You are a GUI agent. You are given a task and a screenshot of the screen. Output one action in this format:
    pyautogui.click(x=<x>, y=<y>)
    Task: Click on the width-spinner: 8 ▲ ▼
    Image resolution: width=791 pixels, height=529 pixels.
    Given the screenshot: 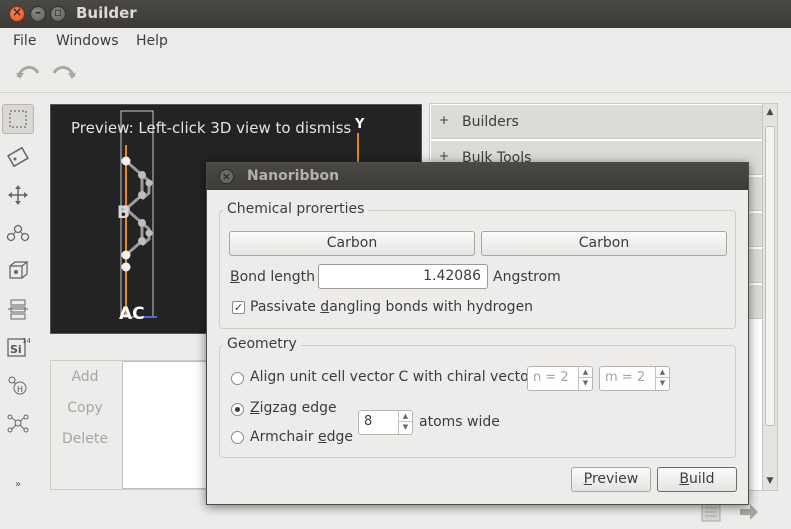 What is the action you would take?
    pyautogui.click(x=385, y=422)
    